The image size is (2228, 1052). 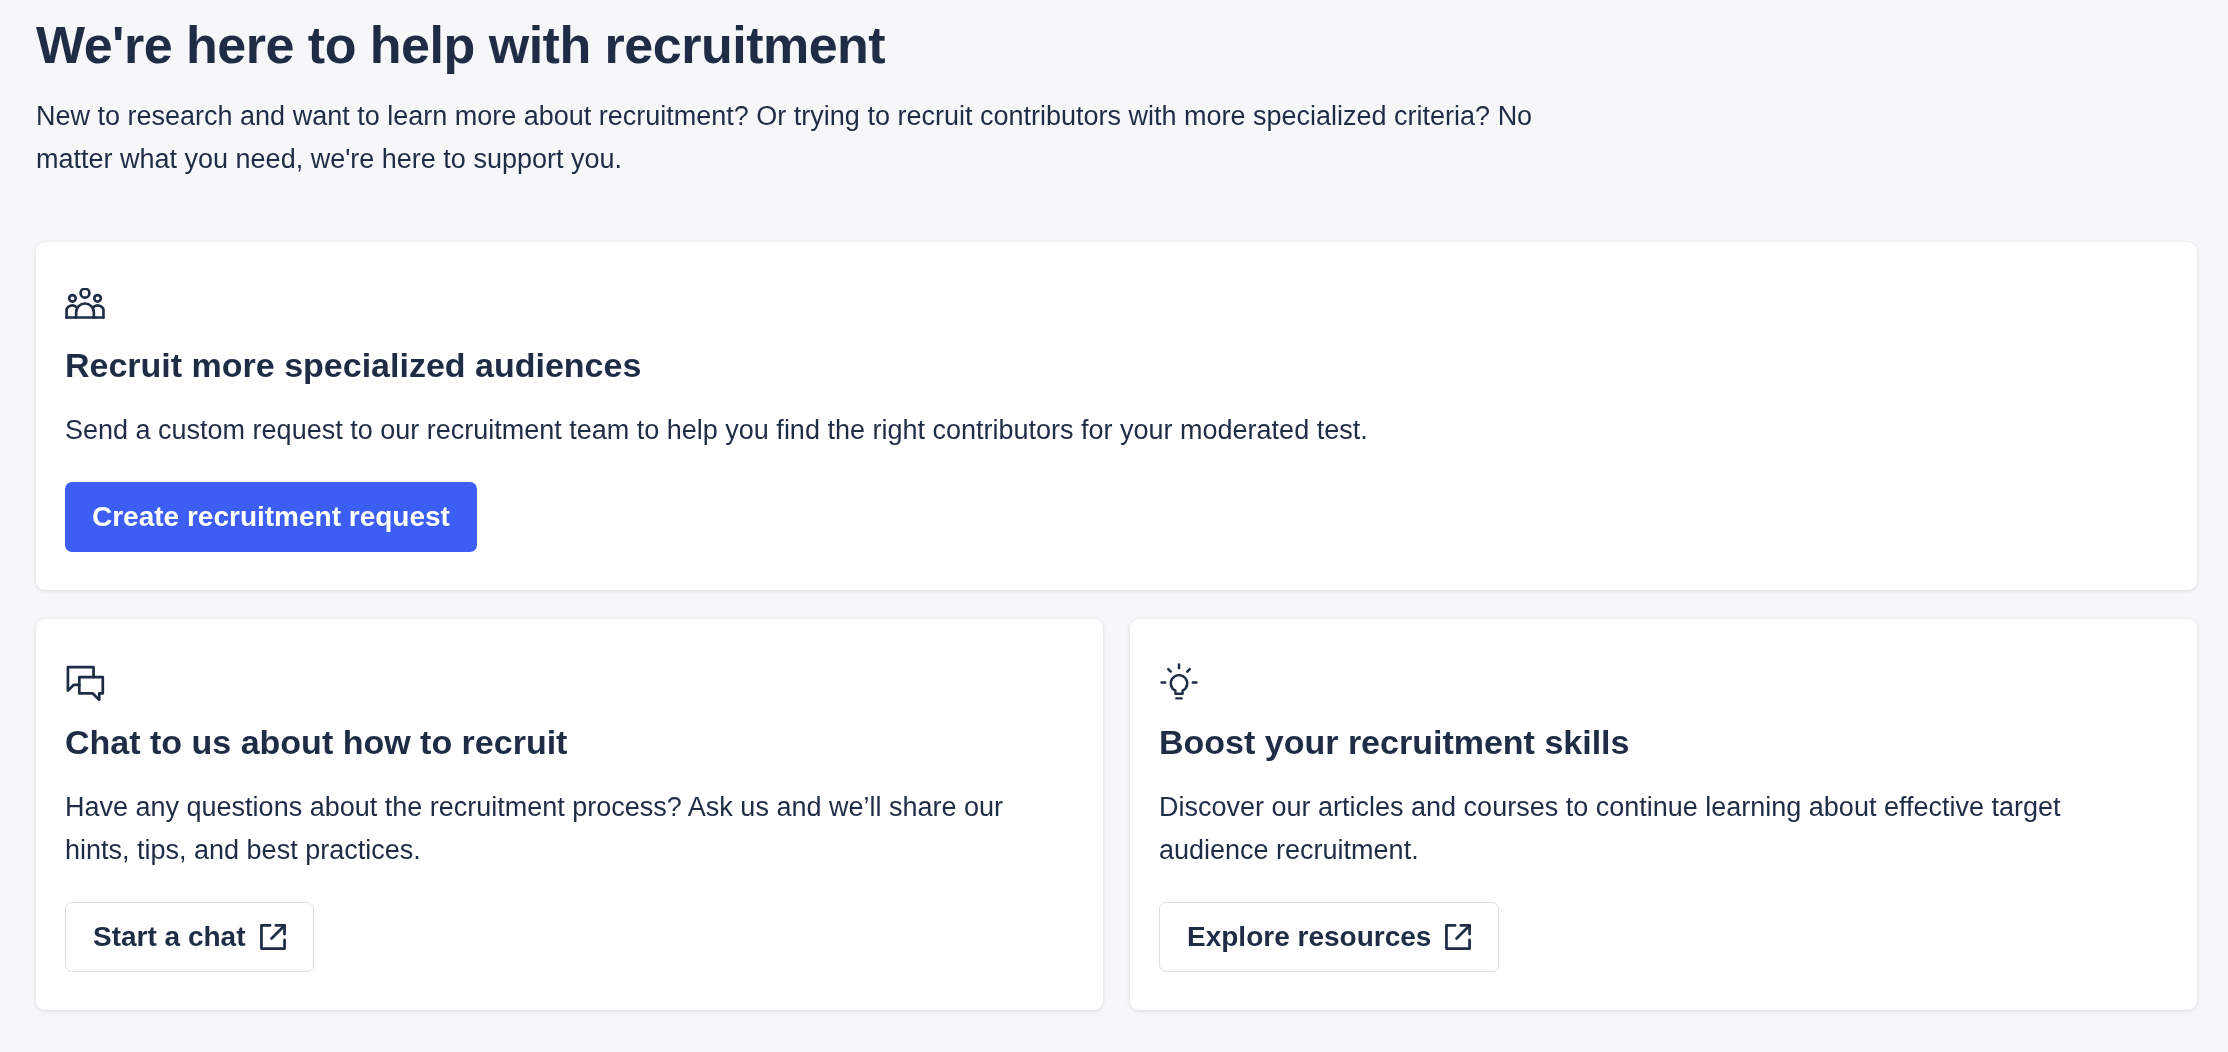 What do you see at coordinates (189, 937) in the screenshot?
I see `external-link-button: Start a chat` at bounding box center [189, 937].